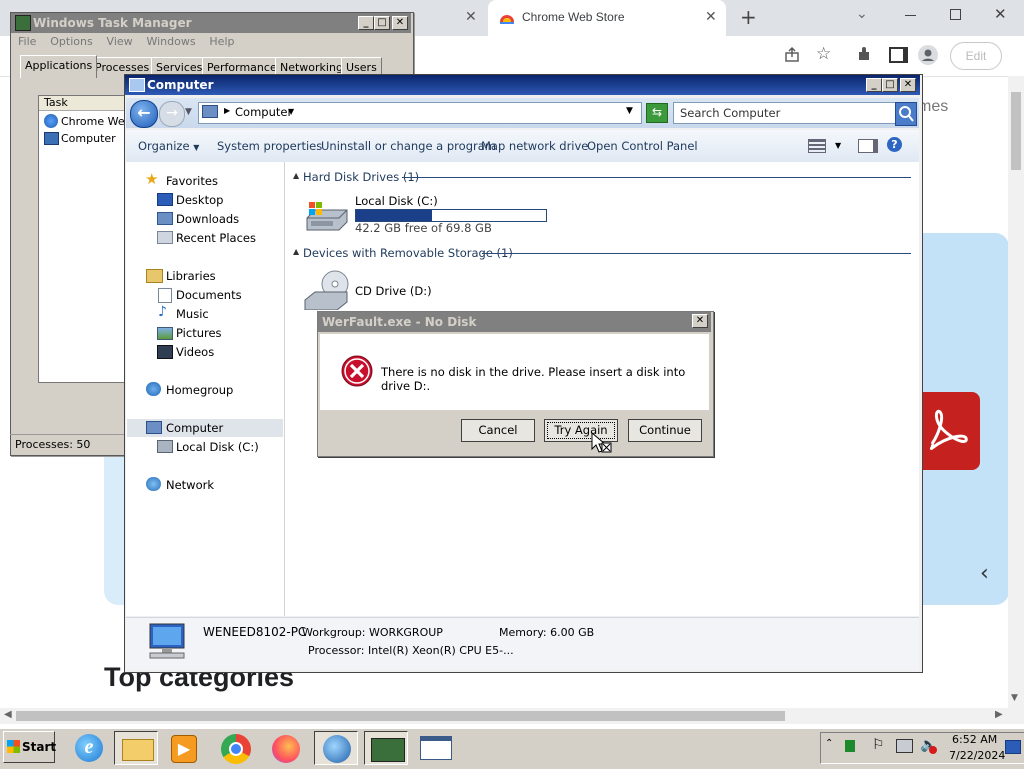 The image size is (1024, 769). I want to click on share-icon, so click(792, 55).